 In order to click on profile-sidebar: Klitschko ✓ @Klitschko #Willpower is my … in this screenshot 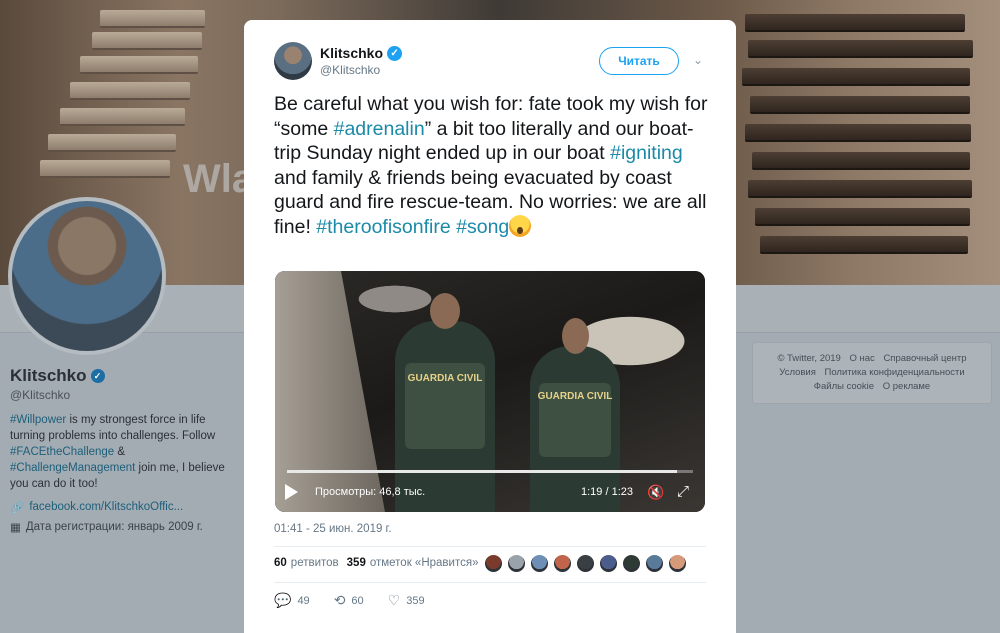, I will do `click(120, 450)`.